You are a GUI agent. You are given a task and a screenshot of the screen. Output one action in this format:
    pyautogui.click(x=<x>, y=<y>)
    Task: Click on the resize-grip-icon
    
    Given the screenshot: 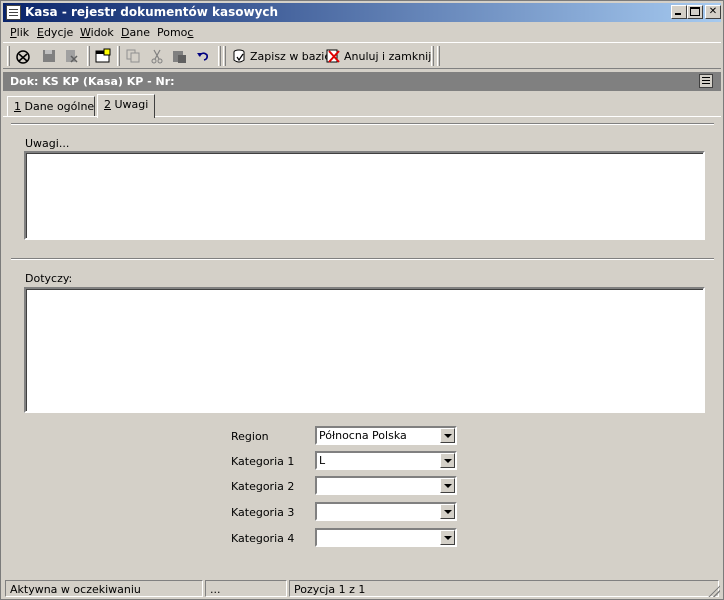 What is the action you would take?
    pyautogui.click(x=714, y=591)
    